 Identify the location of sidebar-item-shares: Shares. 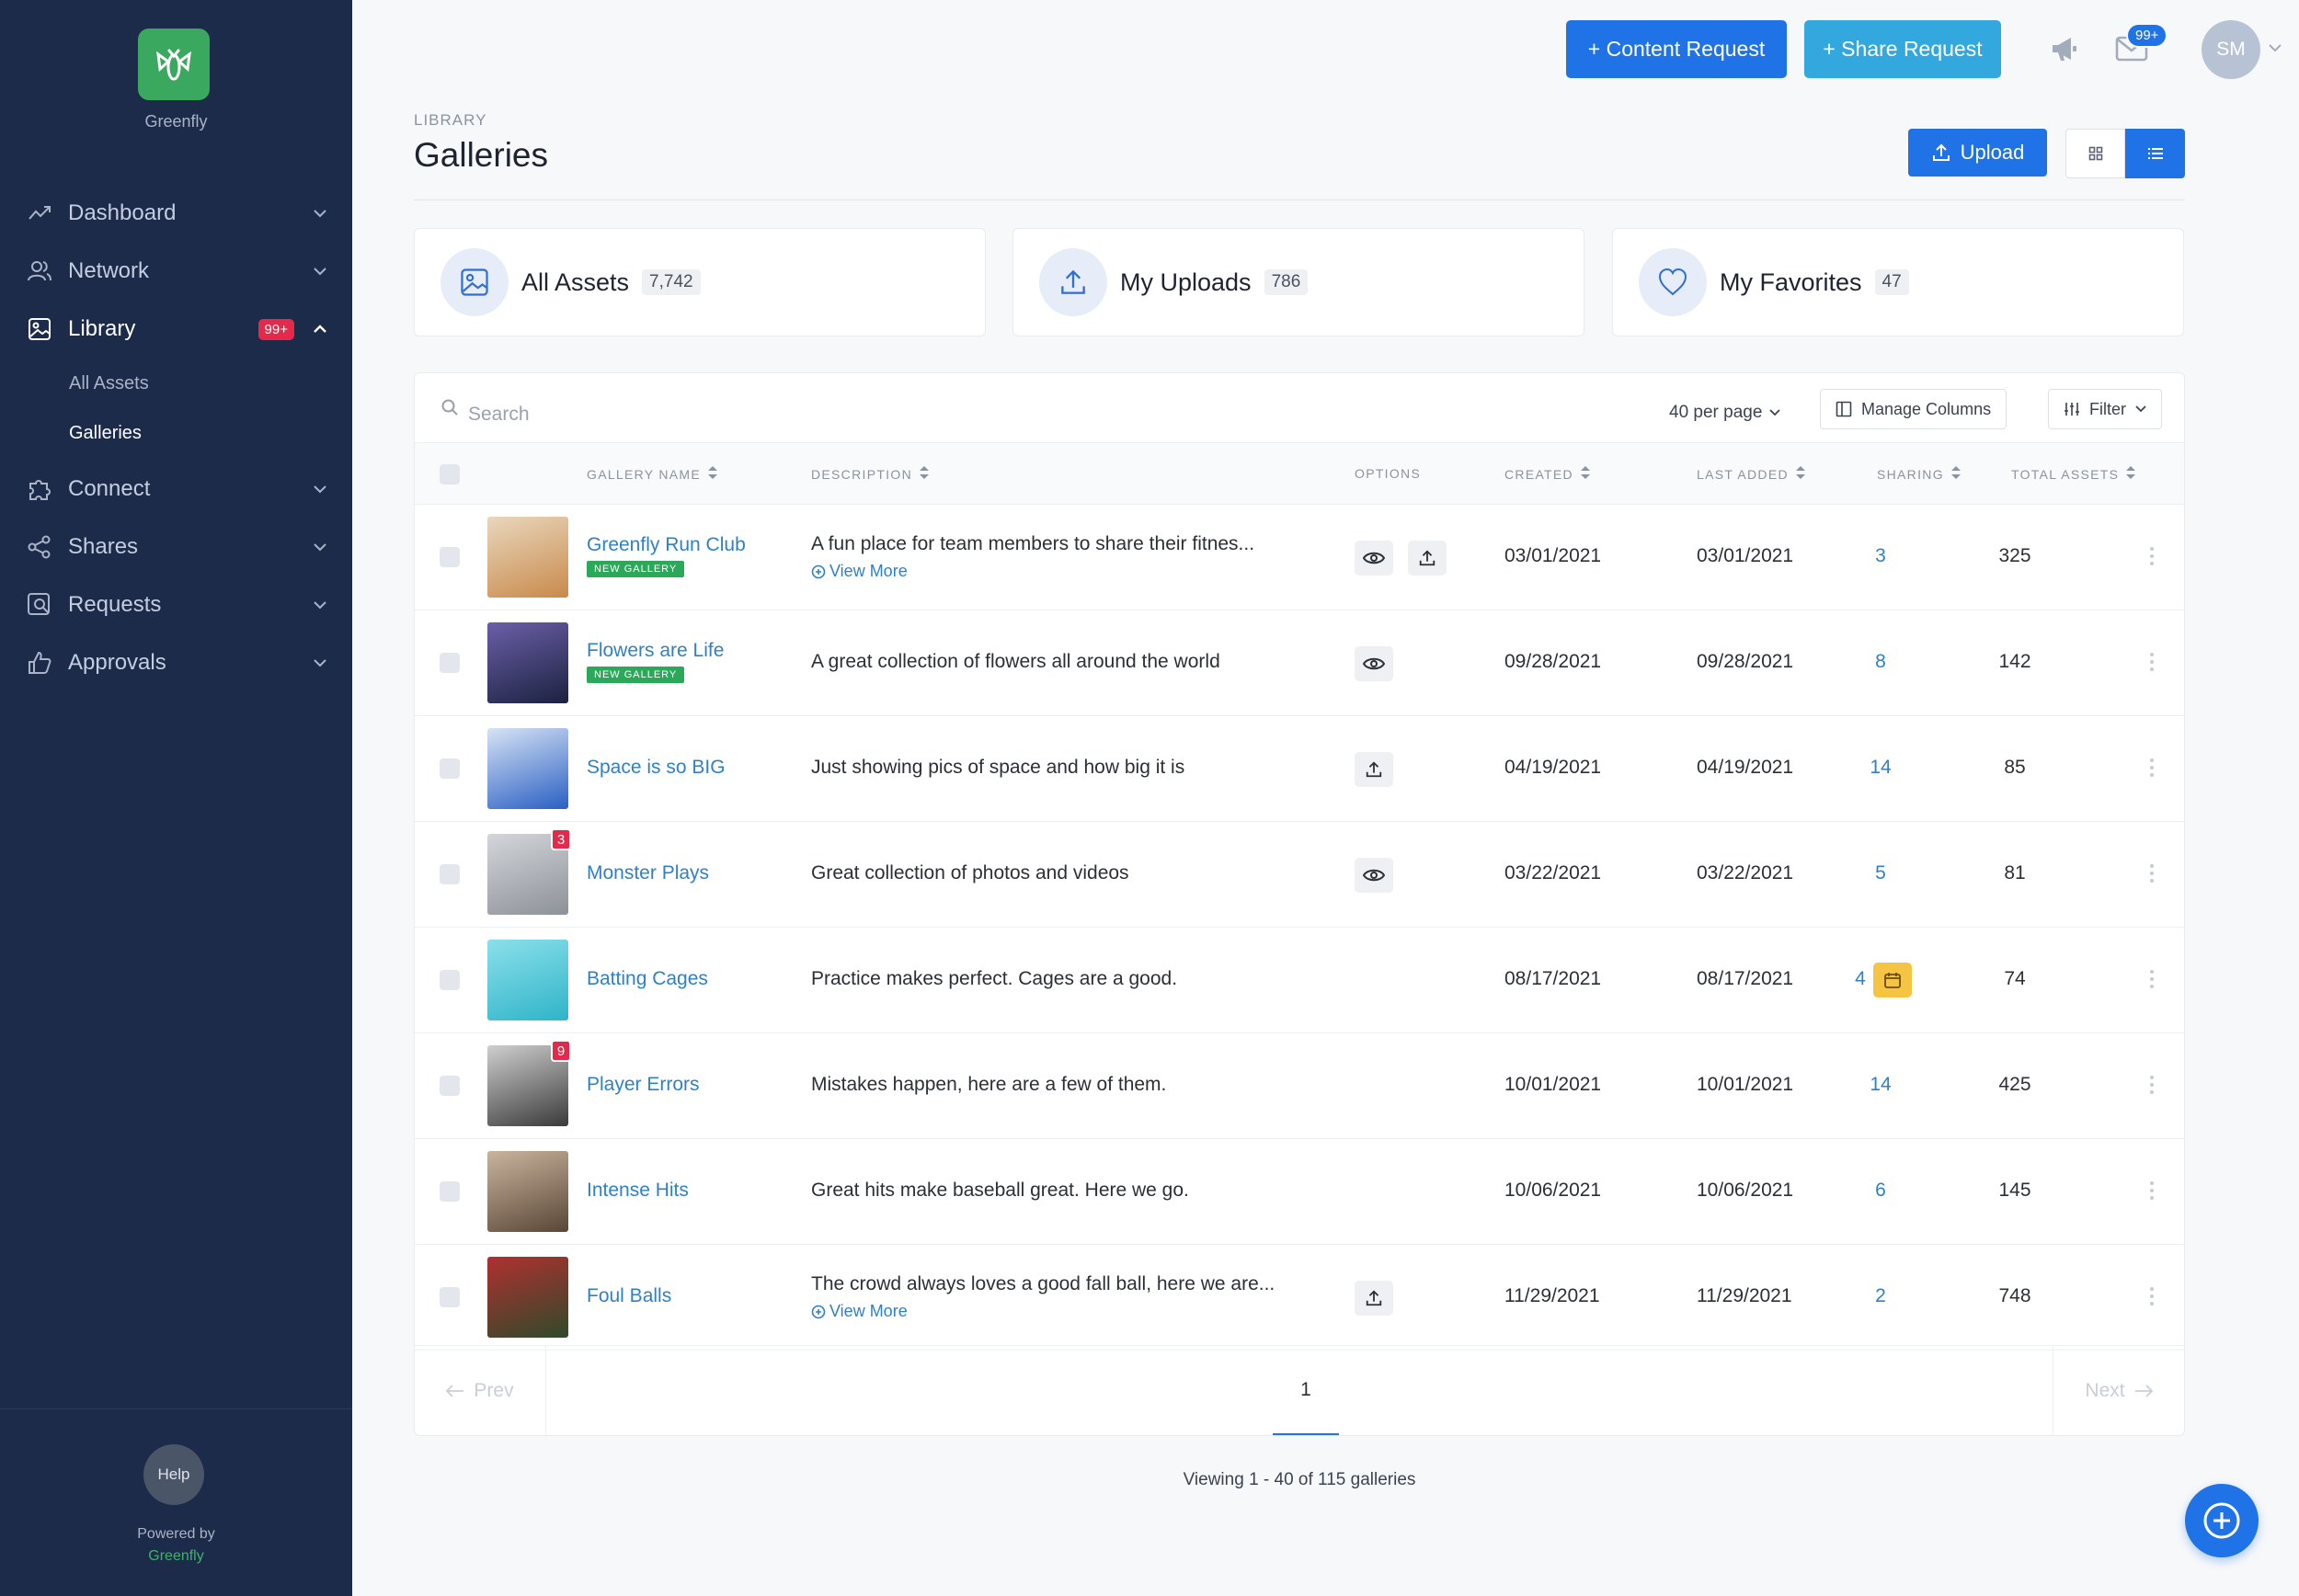
(177, 547).